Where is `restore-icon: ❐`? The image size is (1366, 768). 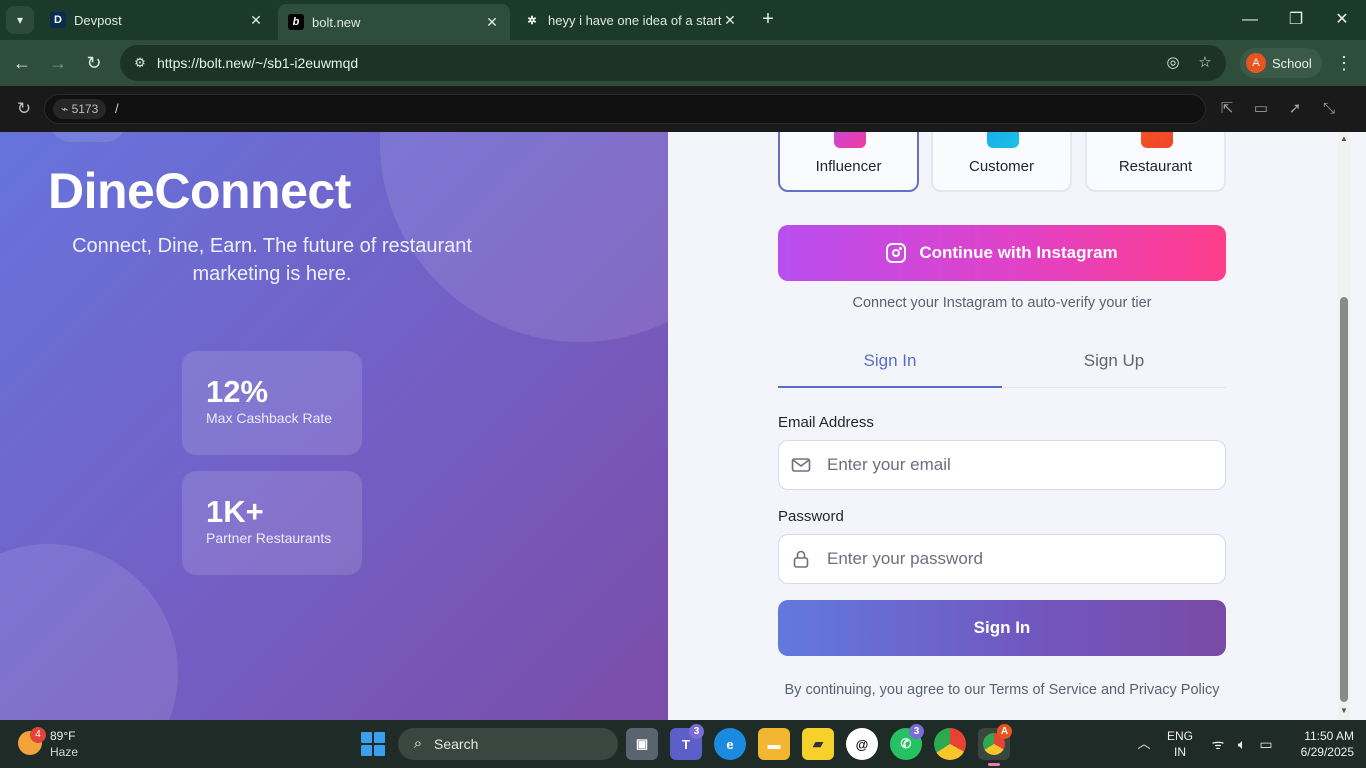 restore-icon: ❐ is located at coordinates (1296, 20).